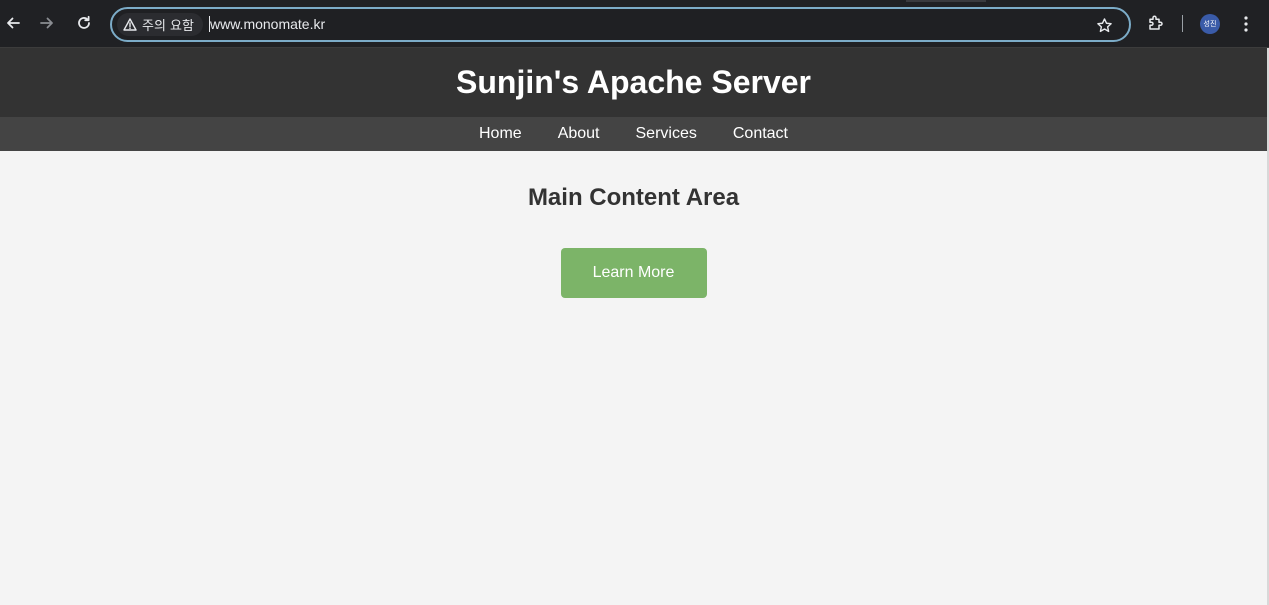 This screenshot has height=605, width=1269. What do you see at coordinates (1182, 23) in the screenshot?
I see `toolbar-divider` at bounding box center [1182, 23].